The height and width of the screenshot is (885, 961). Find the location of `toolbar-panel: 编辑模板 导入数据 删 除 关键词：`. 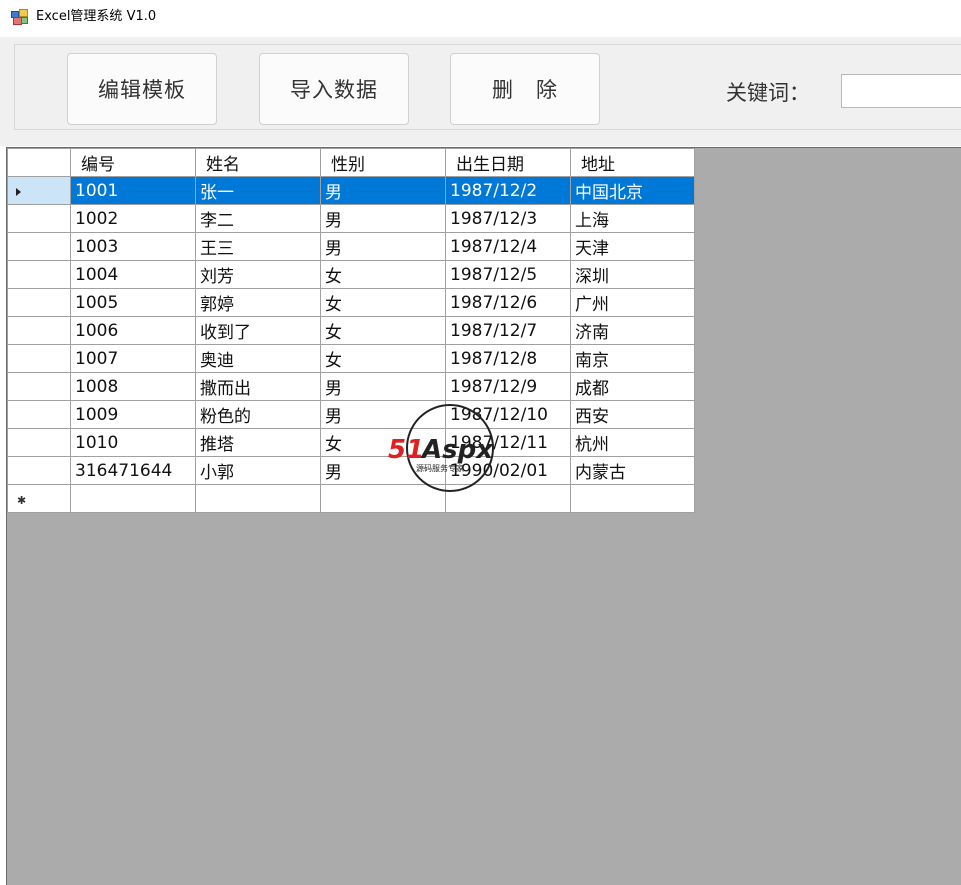

toolbar-panel: 编辑模板 导入数据 删 除 关键词： is located at coordinates (480, 91).